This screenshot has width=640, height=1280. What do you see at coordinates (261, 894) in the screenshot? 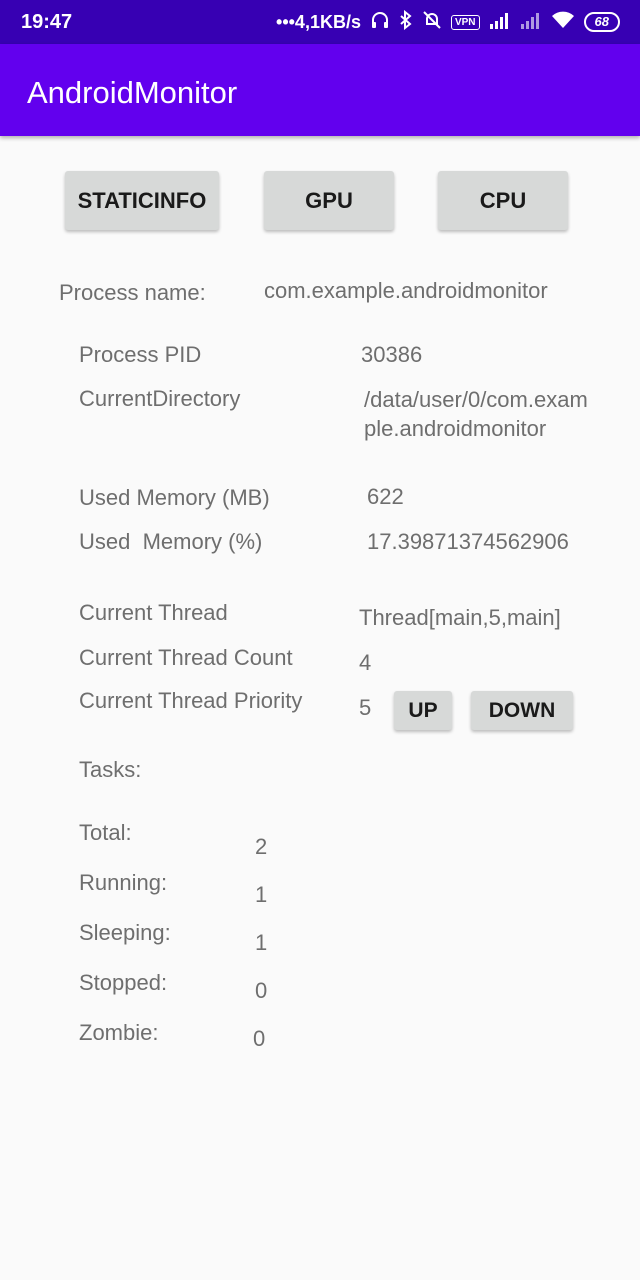
I see `tasks-running-value: 1` at bounding box center [261, 894].